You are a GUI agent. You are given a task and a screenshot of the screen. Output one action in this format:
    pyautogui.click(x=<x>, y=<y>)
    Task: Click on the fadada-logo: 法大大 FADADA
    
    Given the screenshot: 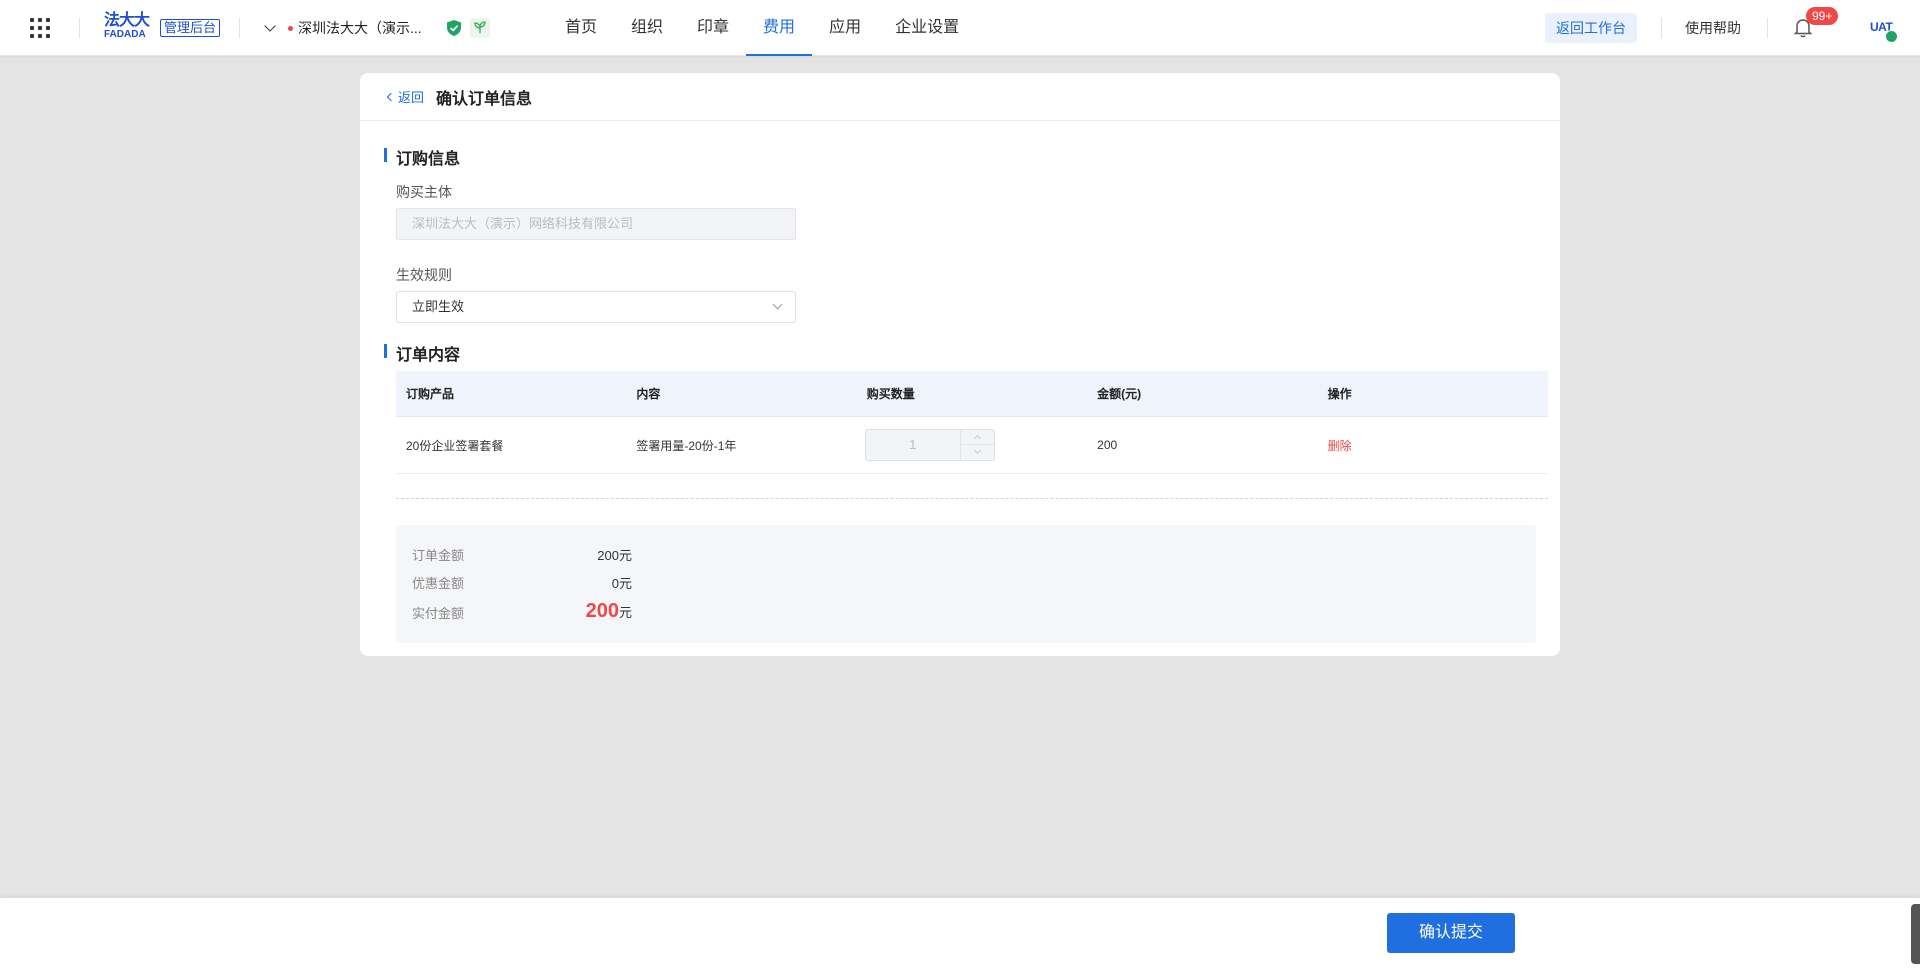 What is the action you would take?
    pyautogui.click(x=130, y=28)
    